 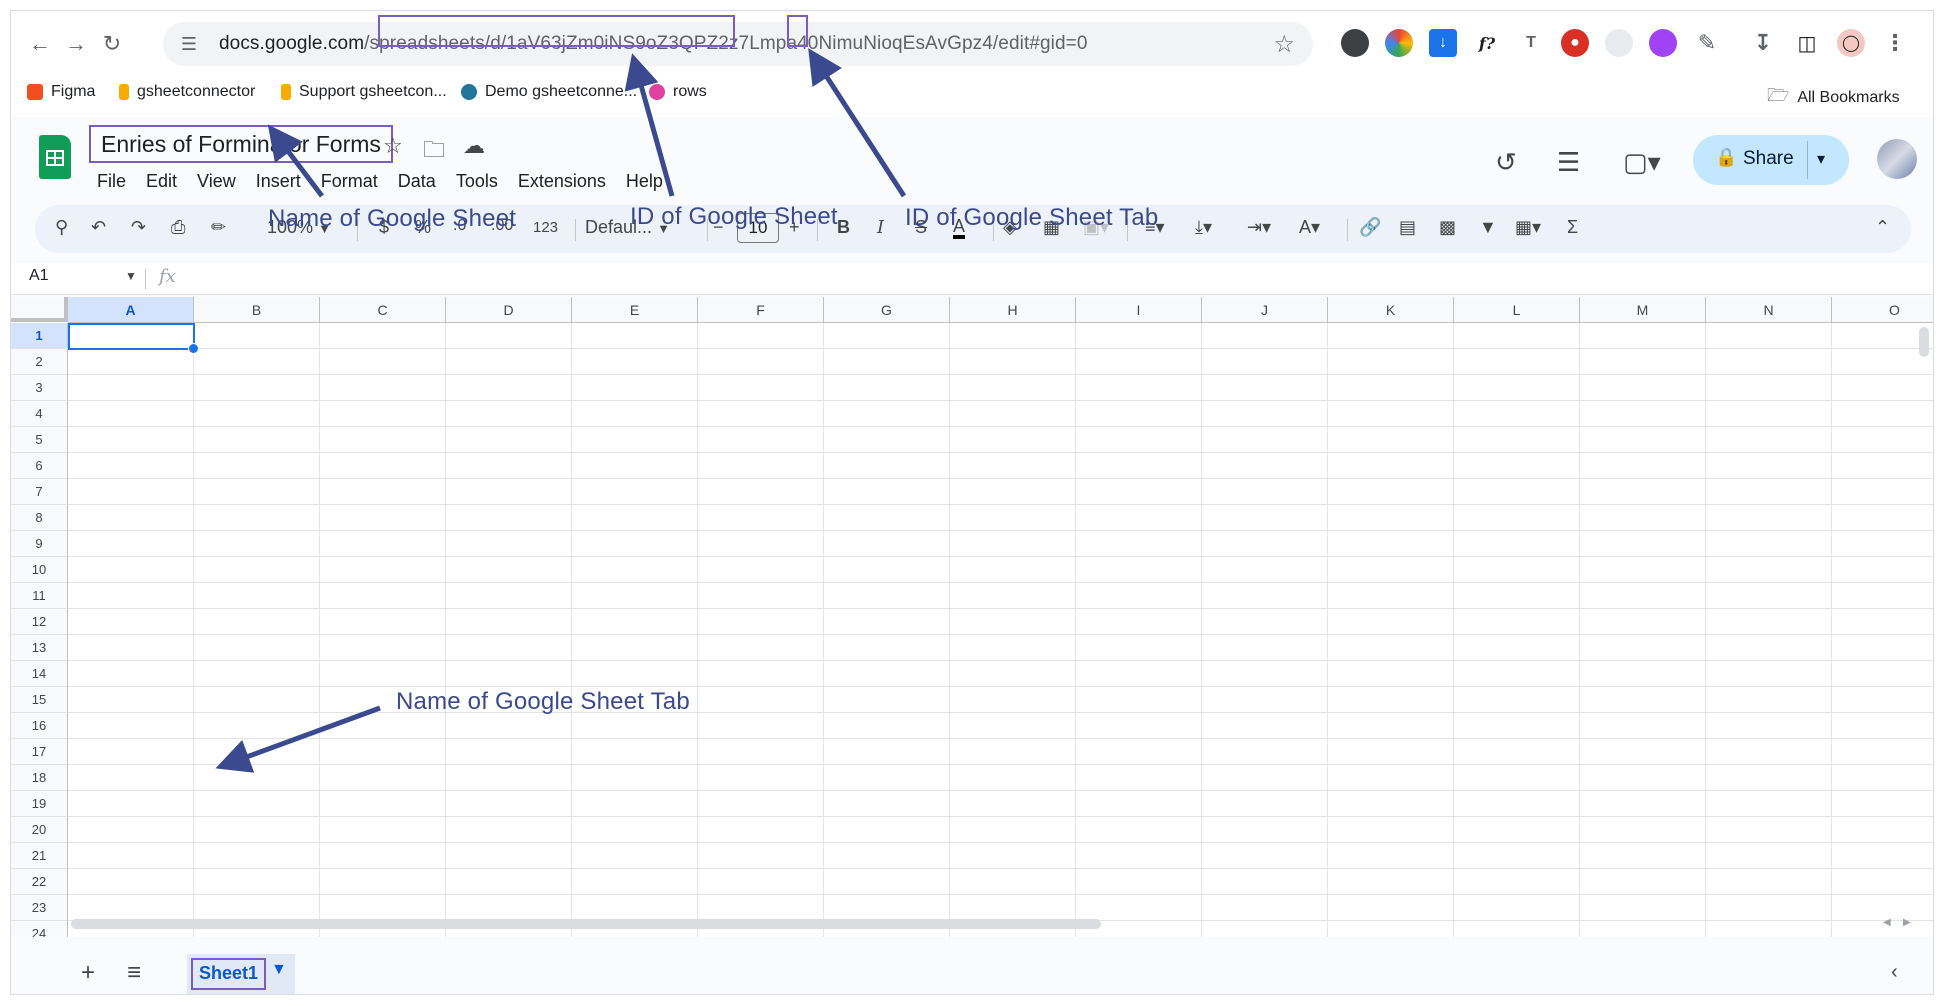 What do you see at coordinates (39, 596) in the screenshot?
I see `row-header-11: 11` at bounding box center [39, 596].